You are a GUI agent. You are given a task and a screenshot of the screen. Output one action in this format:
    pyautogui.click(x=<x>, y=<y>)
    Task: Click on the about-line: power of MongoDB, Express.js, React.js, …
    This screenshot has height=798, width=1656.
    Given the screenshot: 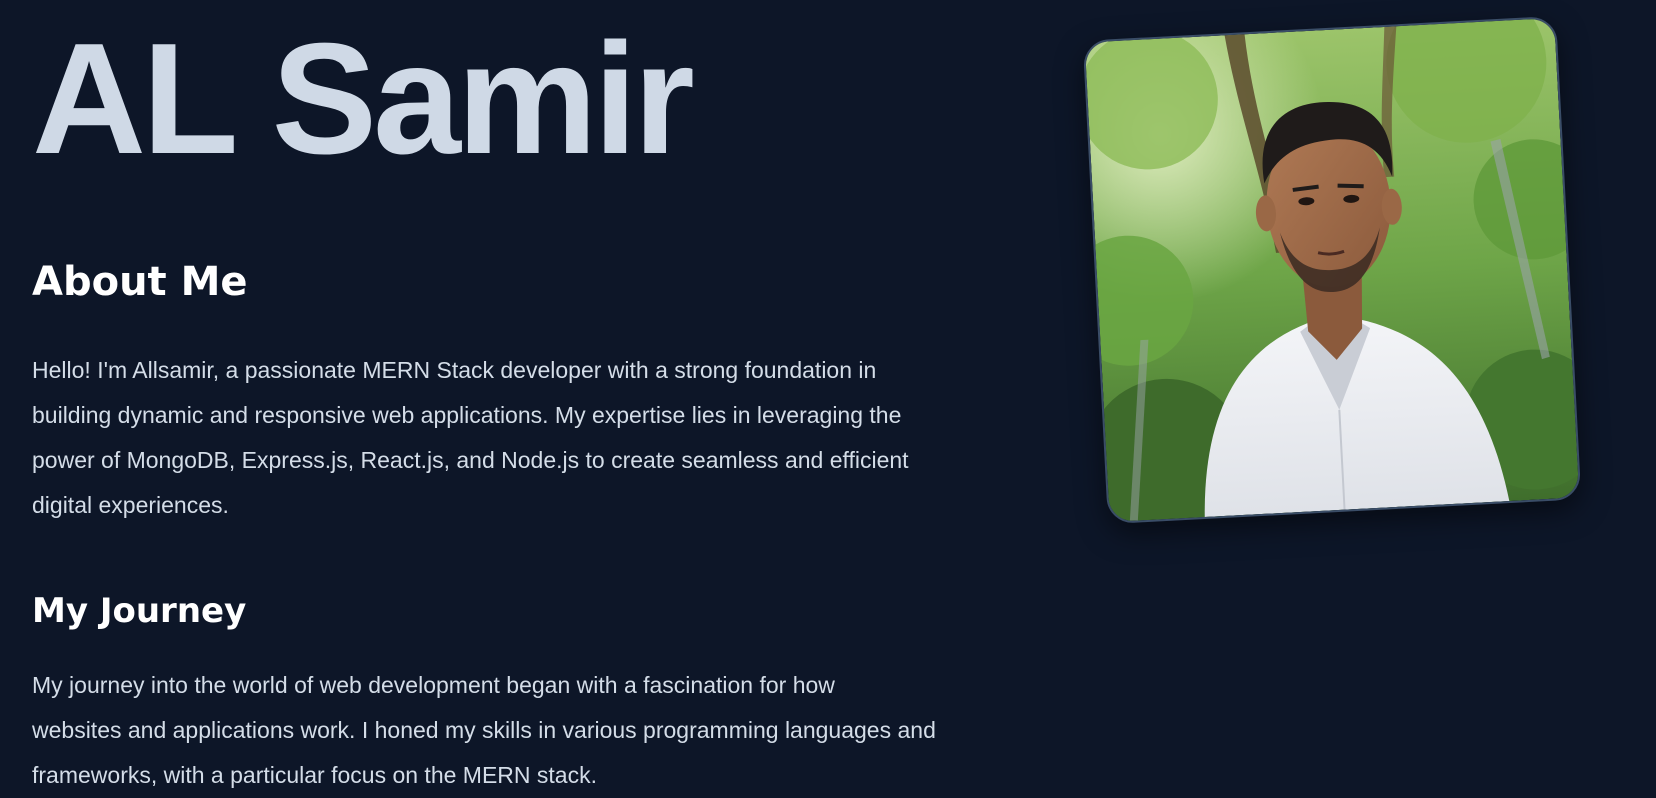 What is the action you would take?
    pyautogui.click(x=470, y=460)
    